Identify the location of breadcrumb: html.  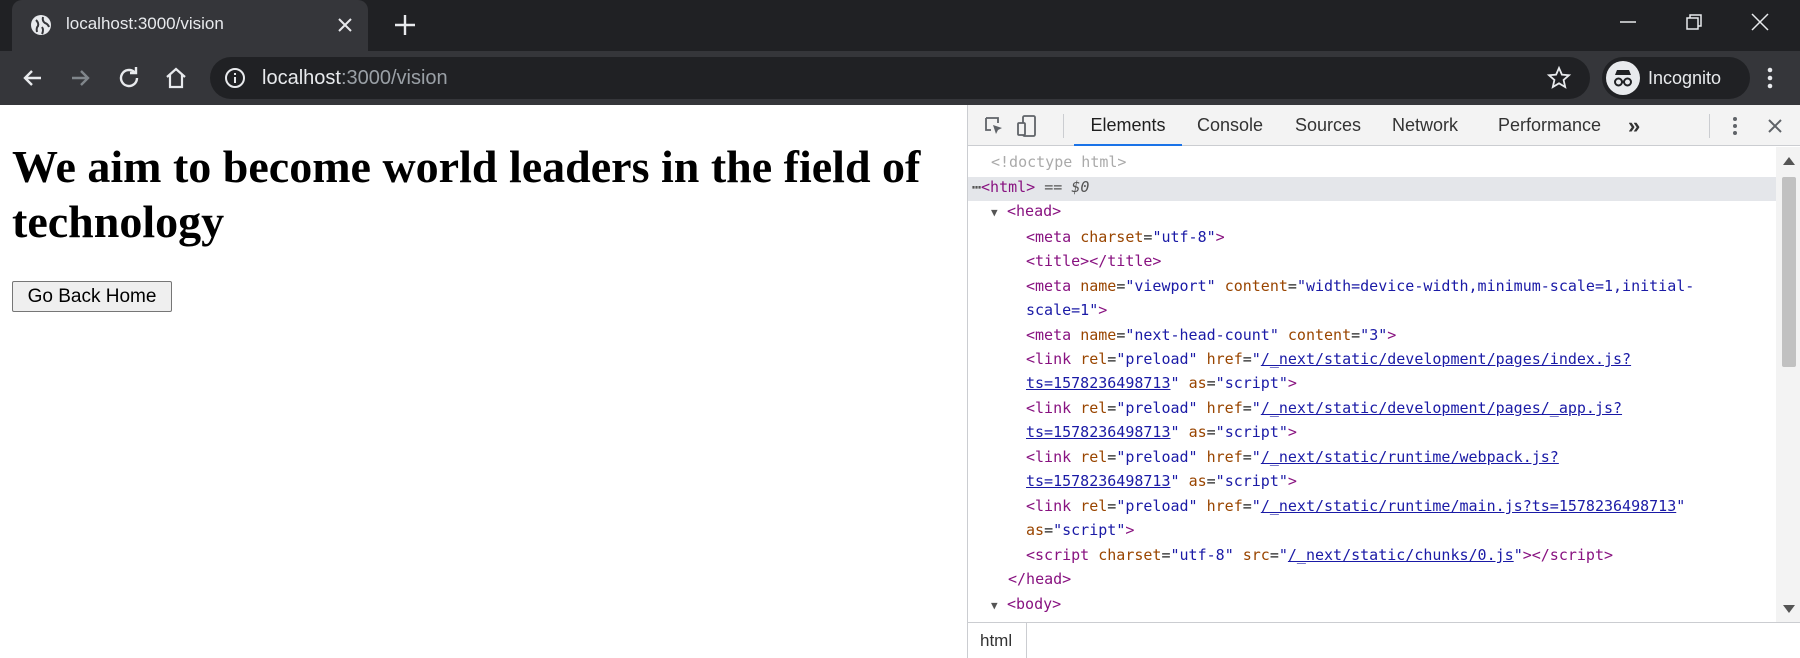
(1384, 640).